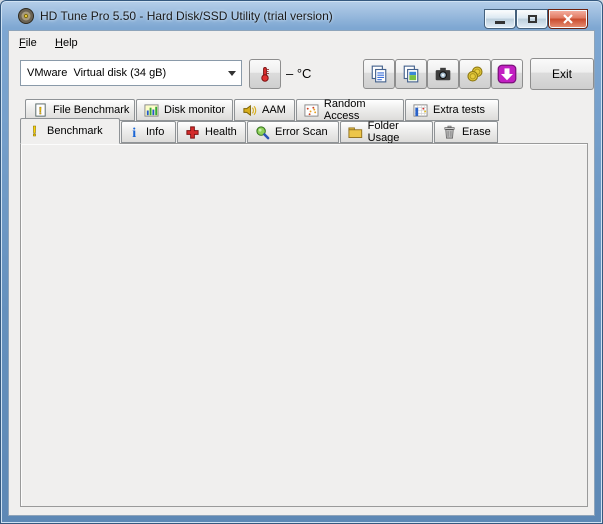 The height and width of the screenshot is (524, 603). I want to click on tab-erase: Erase, so click(466, 132).